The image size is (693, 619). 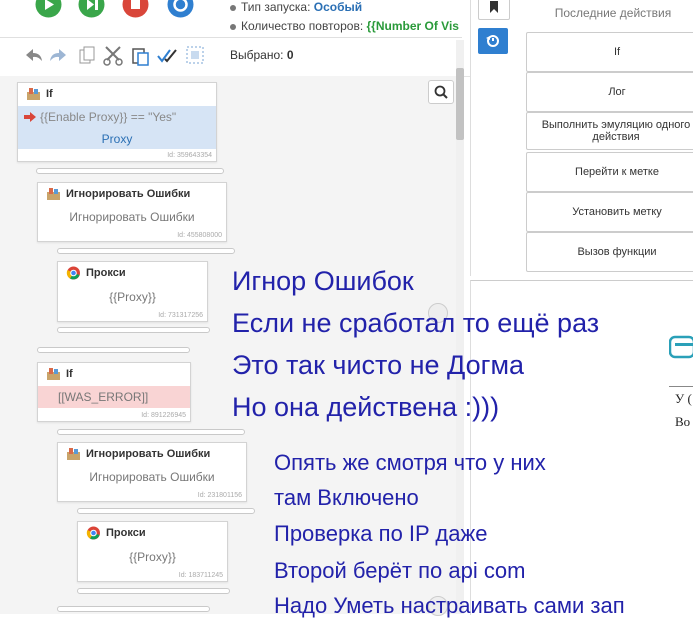 I want to click on annotation-line: там Включено, so click(x=346, y=497).